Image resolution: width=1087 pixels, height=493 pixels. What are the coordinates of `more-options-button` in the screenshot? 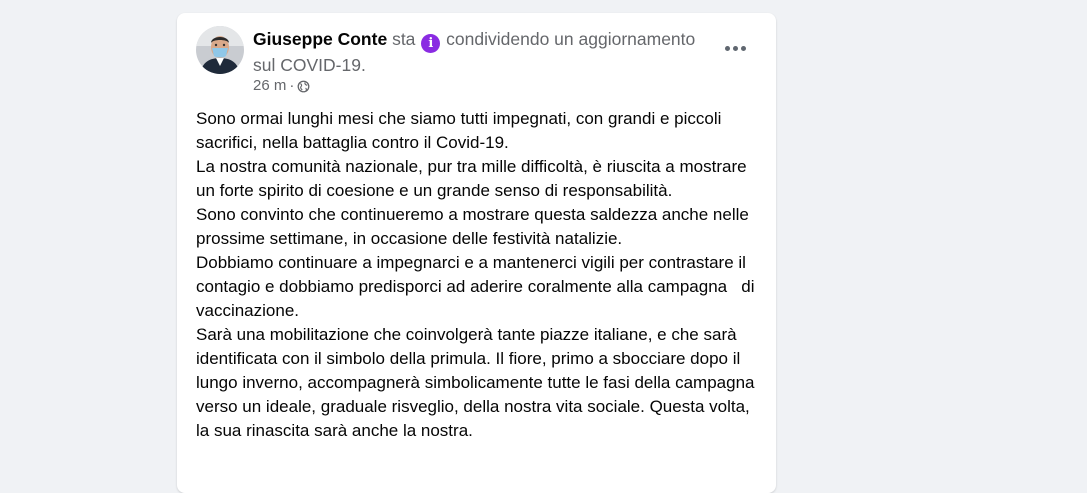 It's located at (735, 48).